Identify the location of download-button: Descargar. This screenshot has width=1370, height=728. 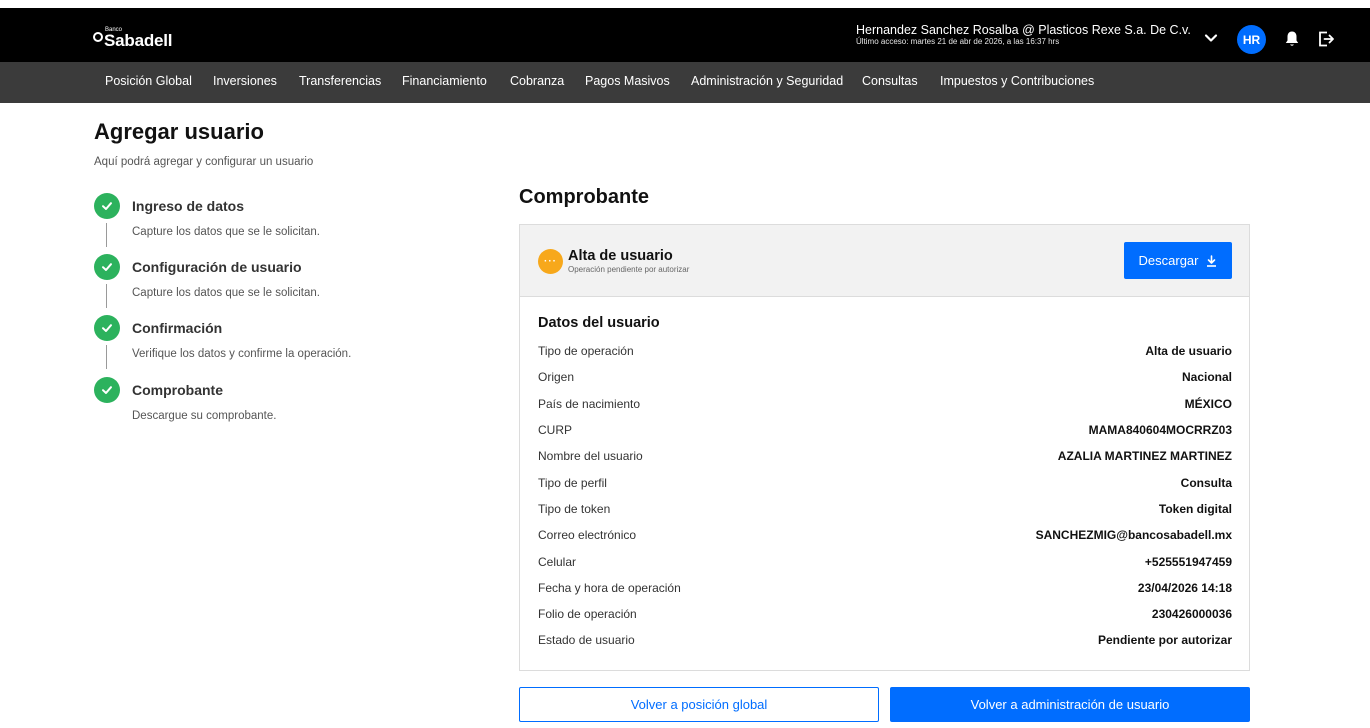
(1178, 260).